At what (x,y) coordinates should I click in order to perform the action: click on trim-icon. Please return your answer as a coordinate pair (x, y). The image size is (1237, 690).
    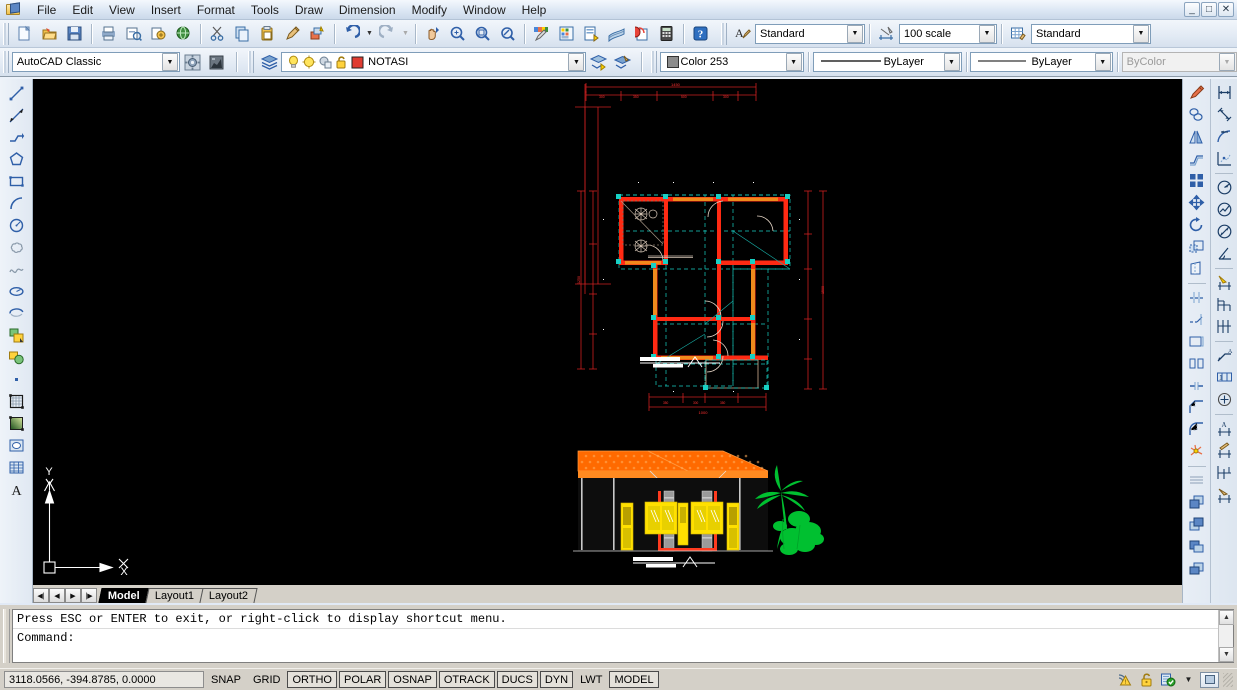
    Looking at the image, I should click on (1197, 297).